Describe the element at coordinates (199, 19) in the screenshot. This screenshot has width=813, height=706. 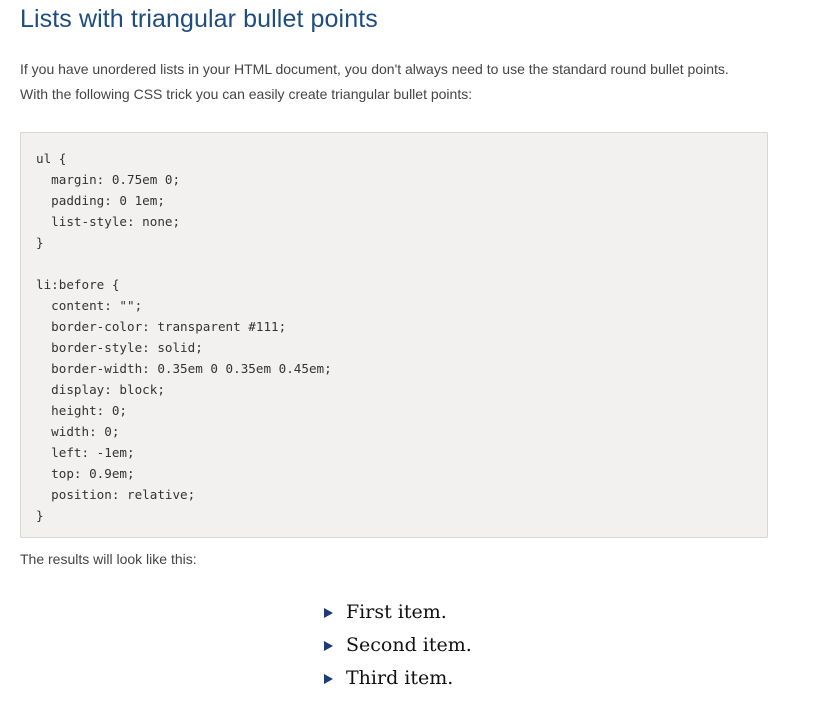
I see `page-title: Lists with triangular bullet points` at that location.